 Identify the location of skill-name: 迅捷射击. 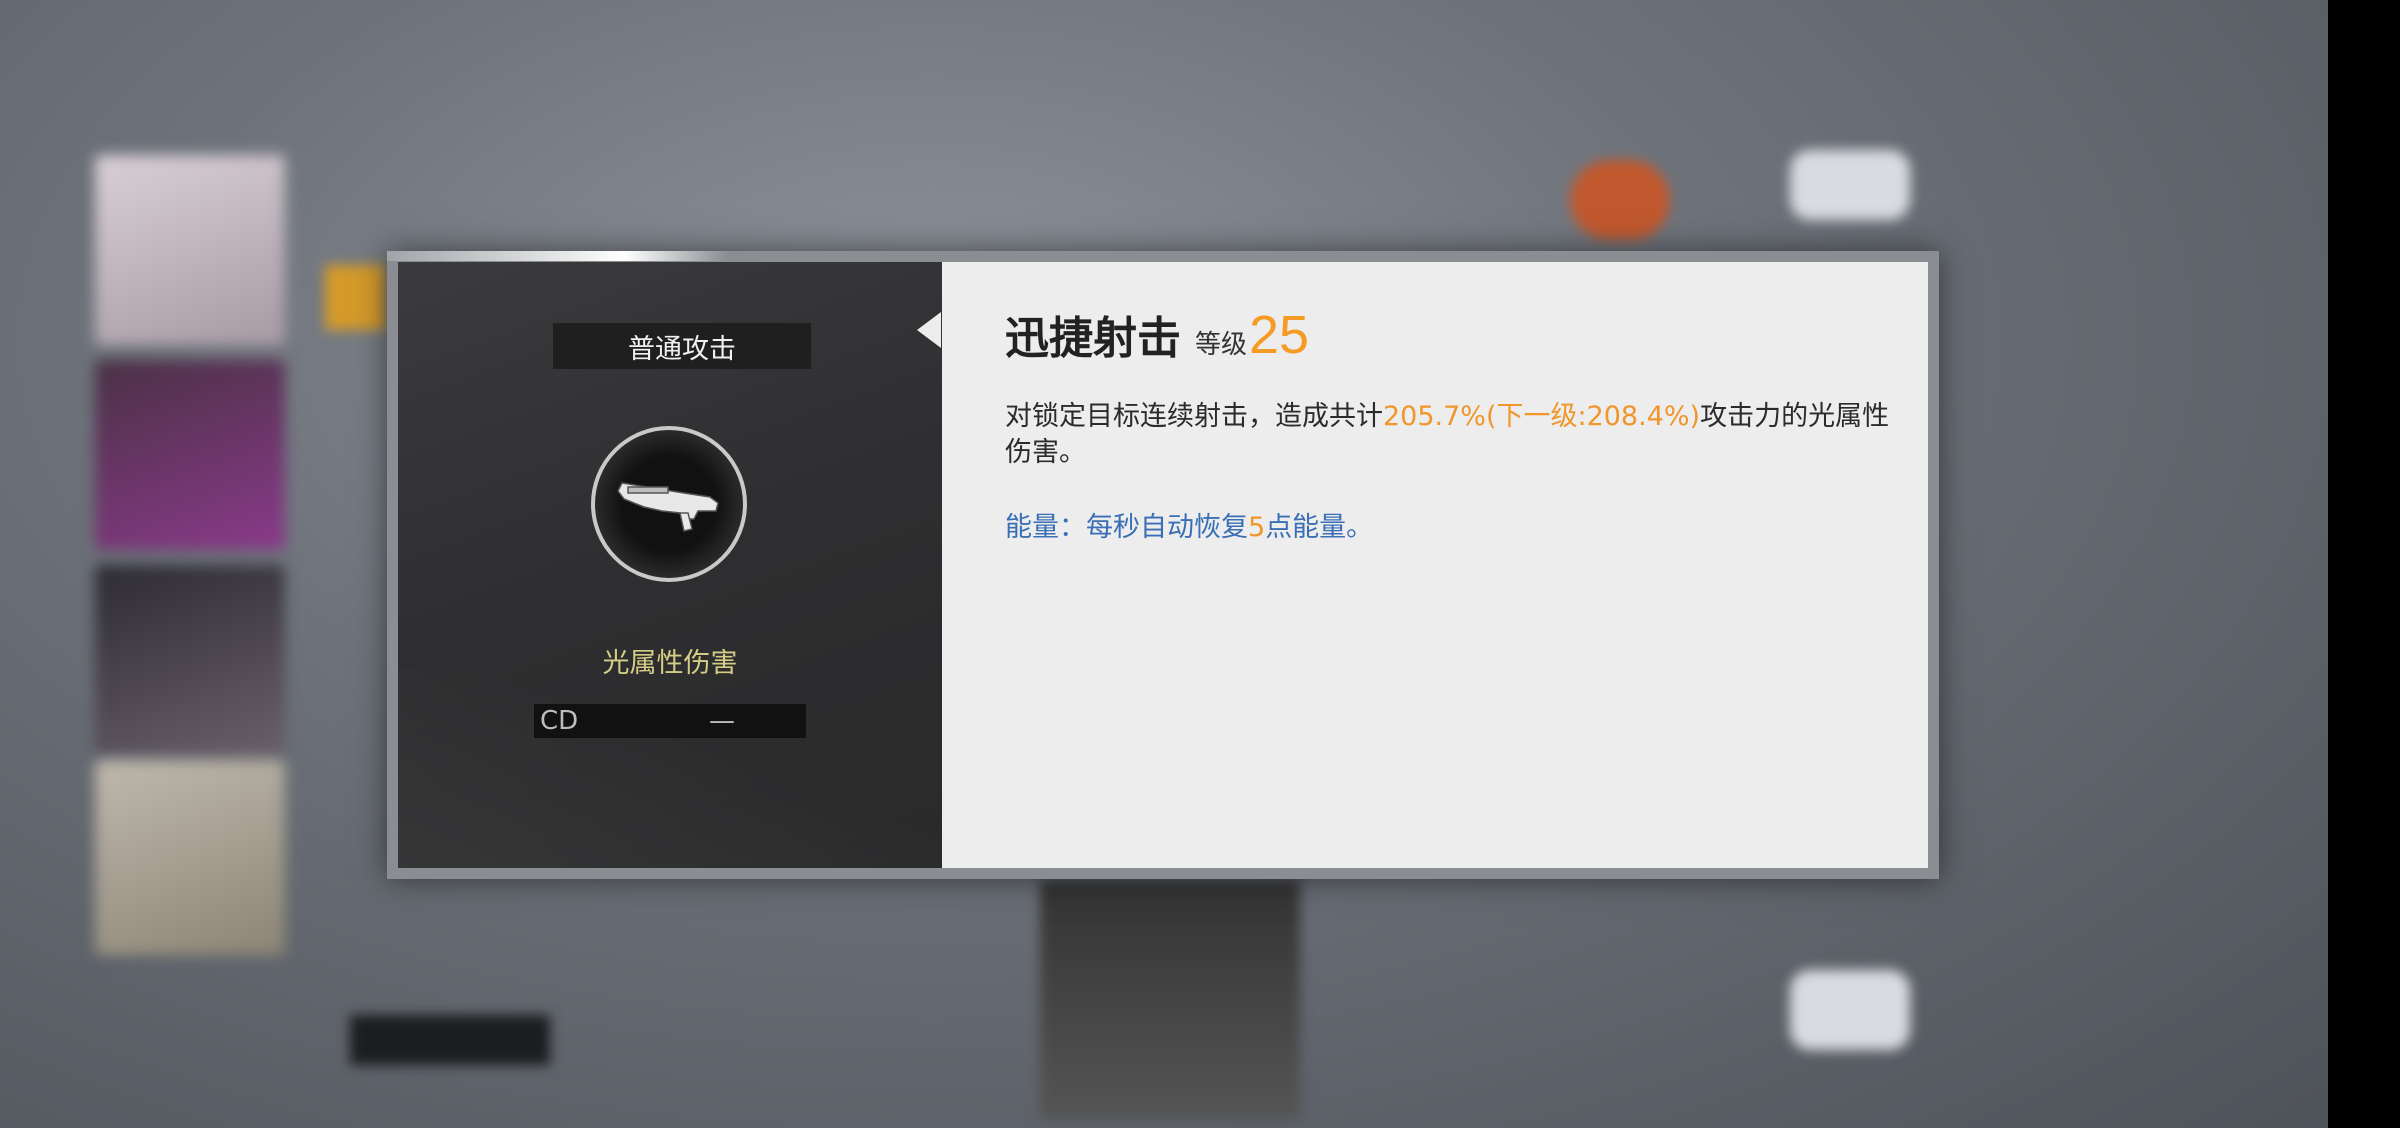
(1093, 338).